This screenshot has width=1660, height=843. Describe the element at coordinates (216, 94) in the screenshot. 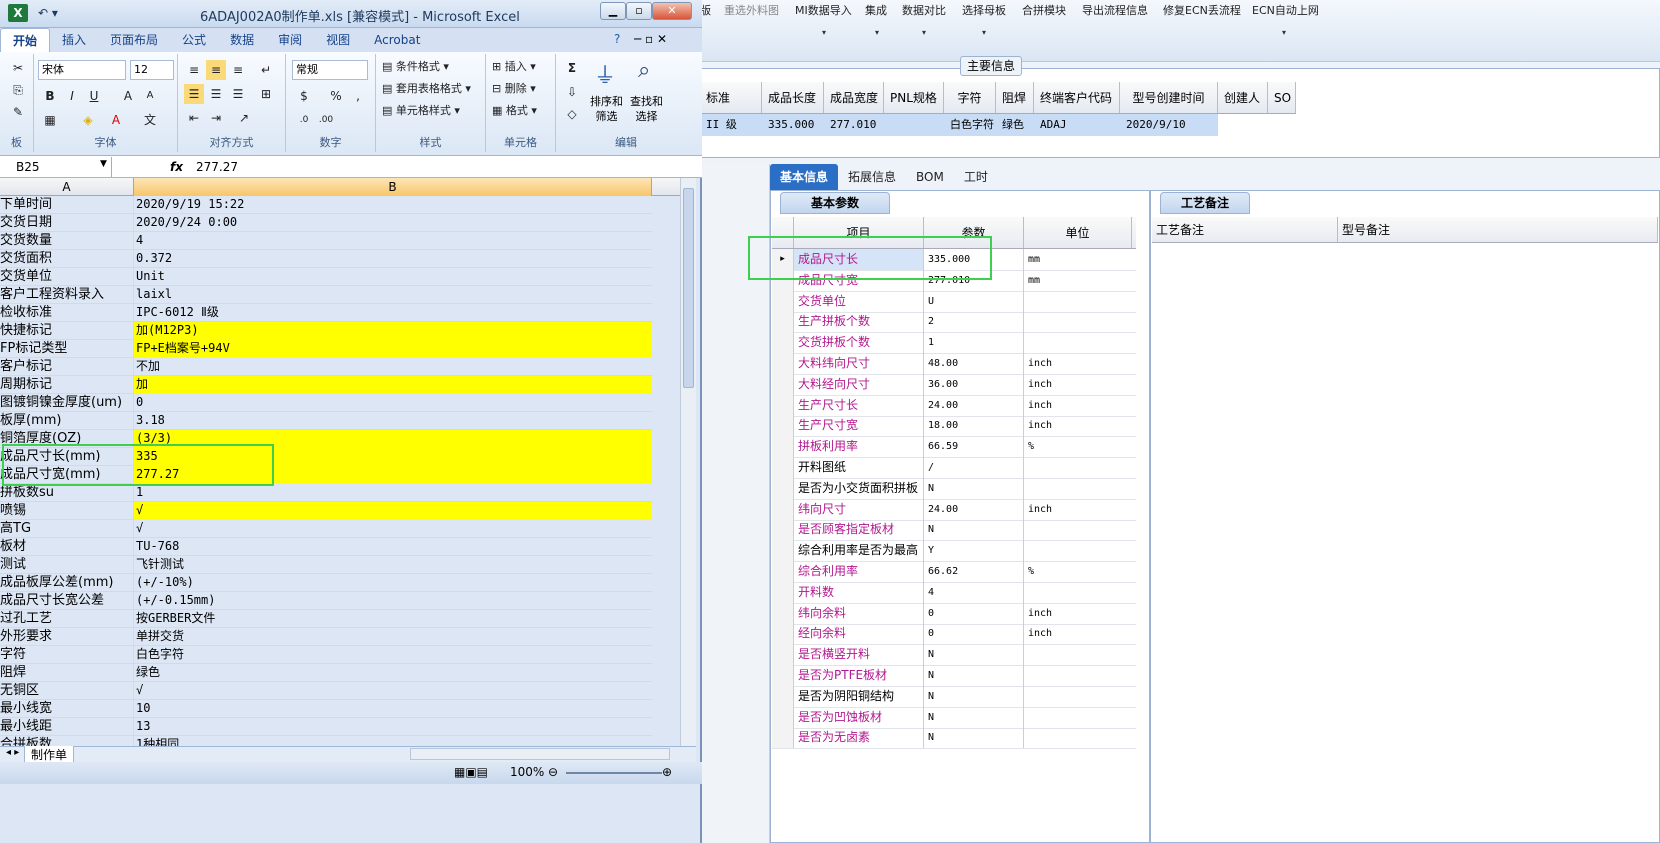

I see `align-center-icon: ☰` at that location.